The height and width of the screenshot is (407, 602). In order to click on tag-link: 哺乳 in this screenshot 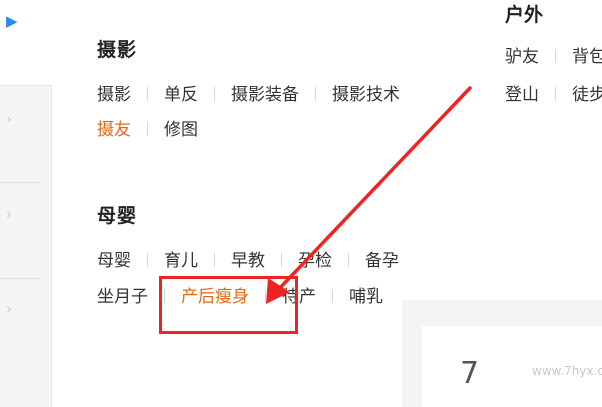, I will do `click(366, 297)`.